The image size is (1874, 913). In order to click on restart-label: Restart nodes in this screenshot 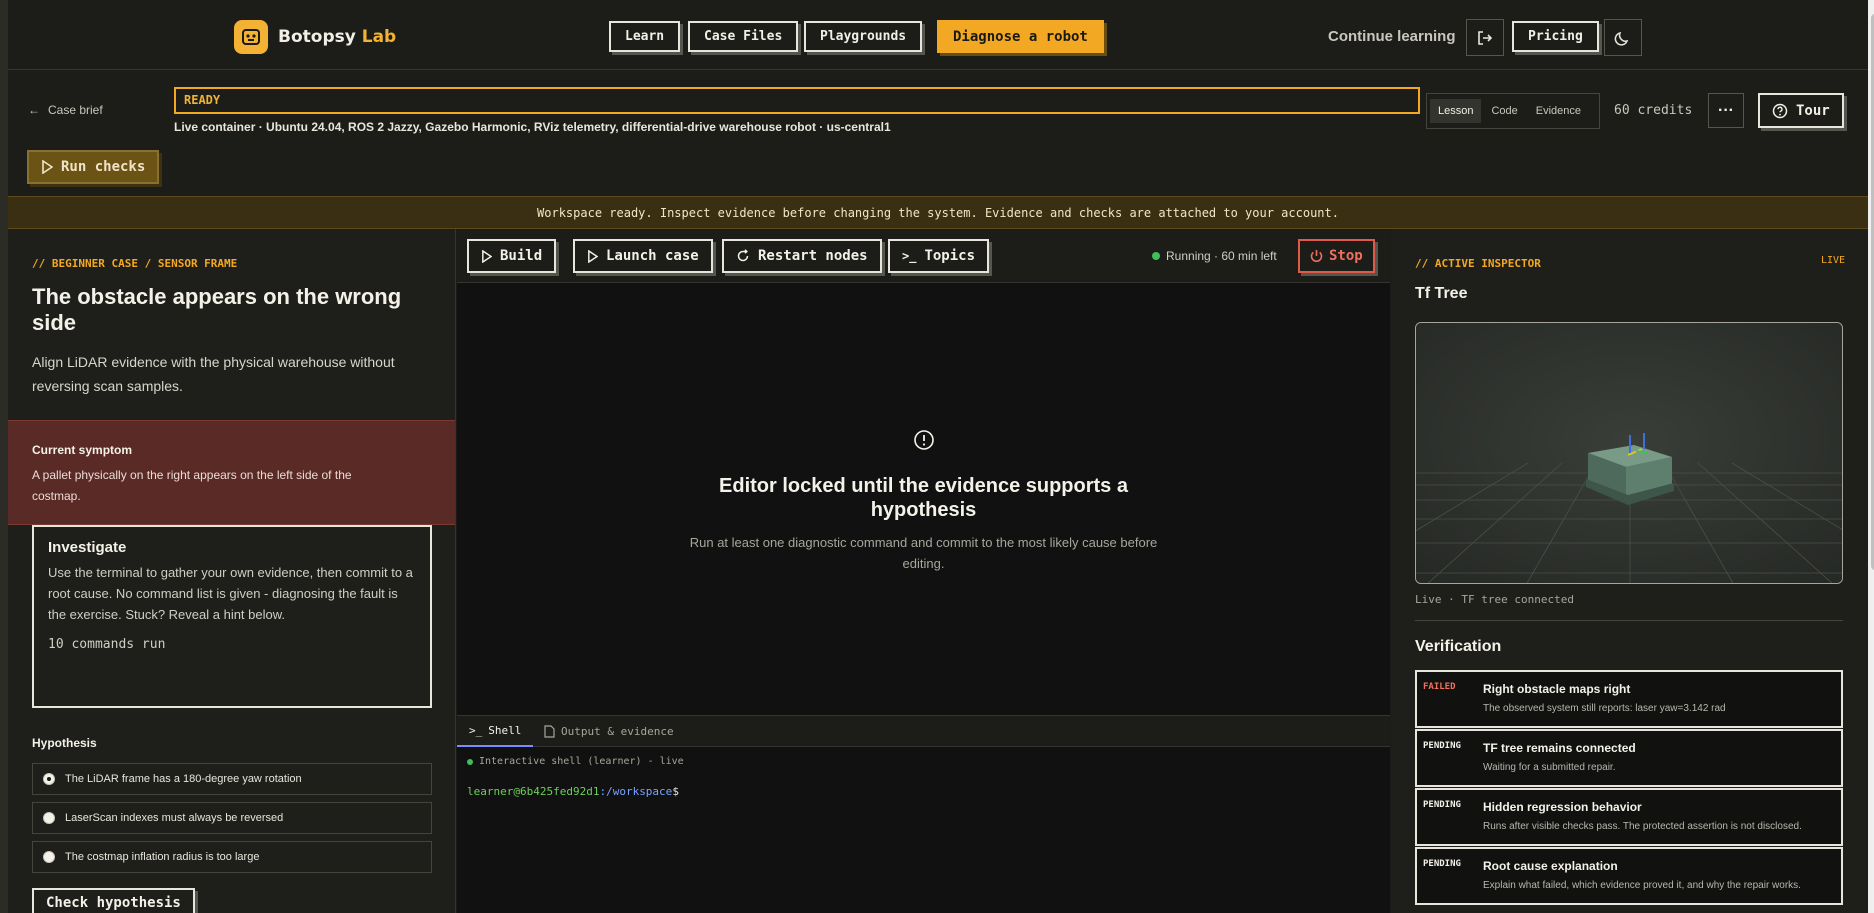, I will do `click(813, 256)`.